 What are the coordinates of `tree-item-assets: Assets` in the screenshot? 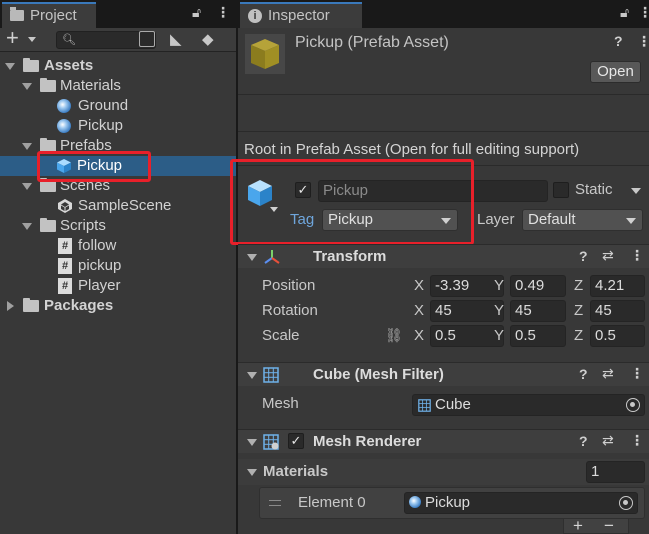 It's located at (118, 66).